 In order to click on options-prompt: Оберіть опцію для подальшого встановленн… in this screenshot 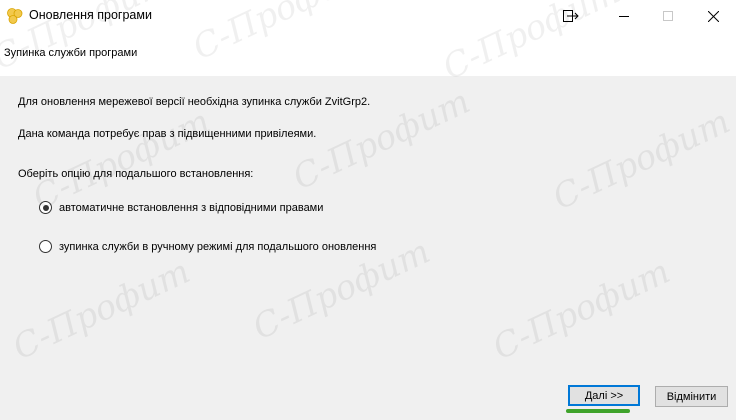, I will do `click(136, 174)`.